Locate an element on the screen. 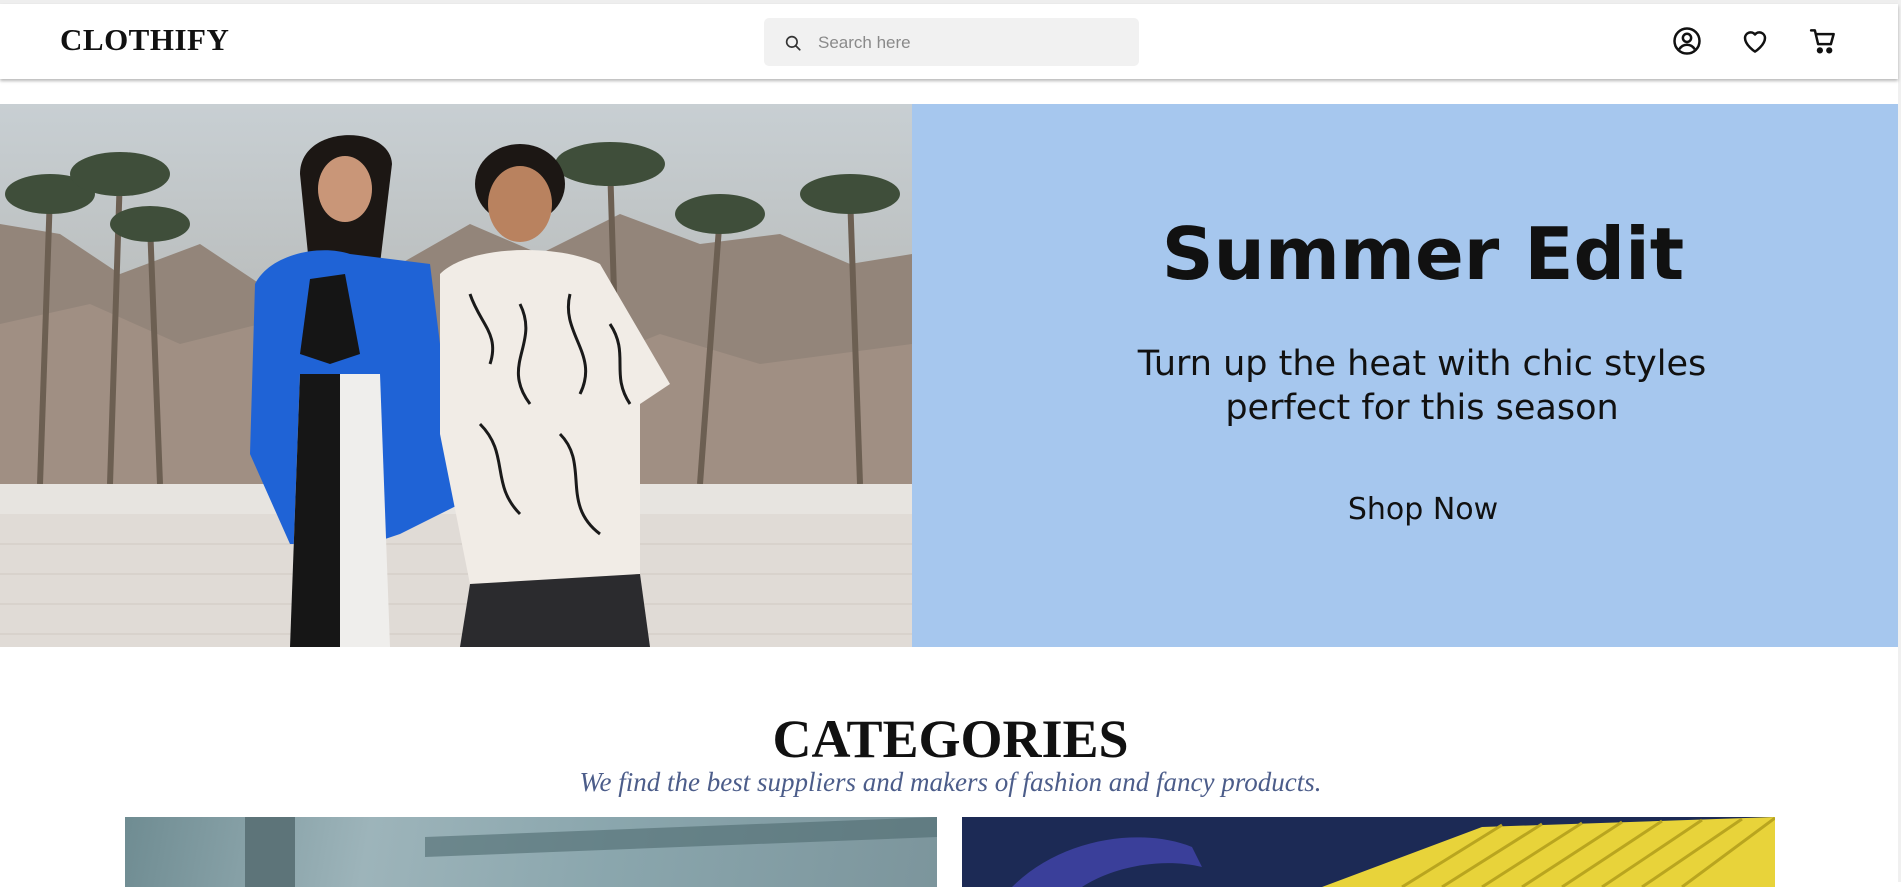 The width and height of the screenshot is (1901, 887). search-icon is located at coordinates (793, 43).